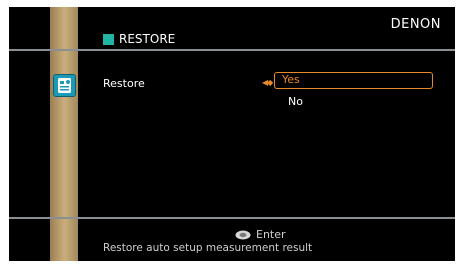 The height and width of the screenshot is (268, 463). I want to click on selection-arrow-icon: ◀◆, so click(267, 82).